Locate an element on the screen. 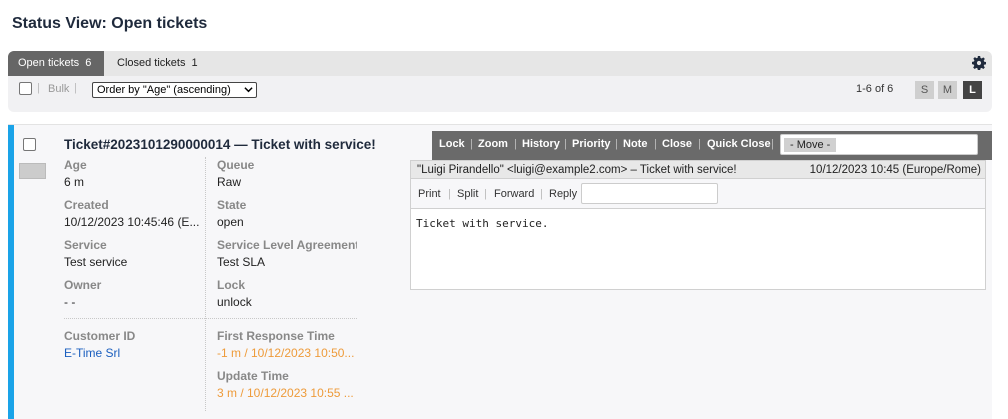 This screenshot has width=1008, height=419. column-divider is located at coordinates (205, 284).